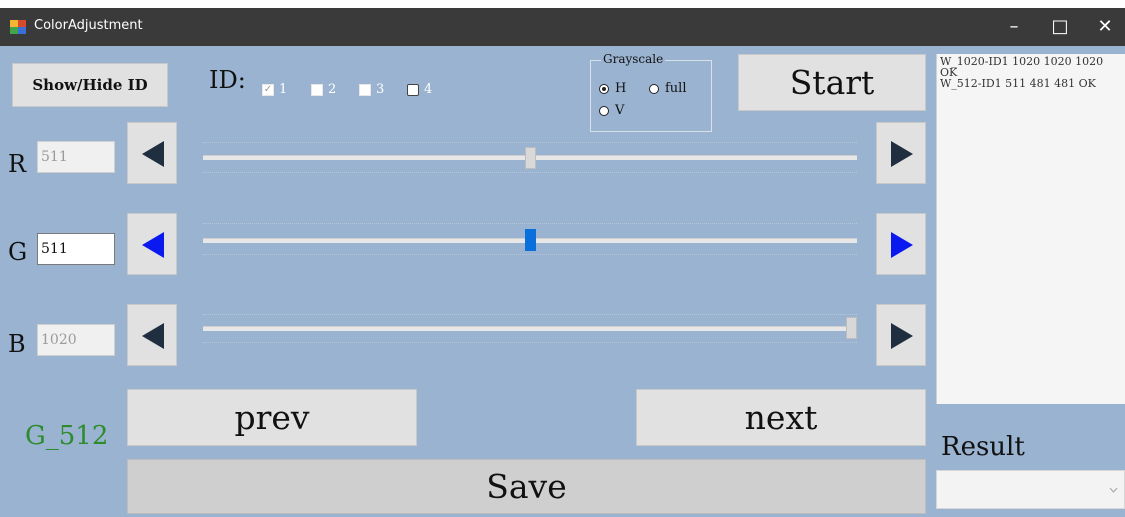 This screenshot has width=1125, height=517. I want to click on b-increase-button, so click(901, 335).